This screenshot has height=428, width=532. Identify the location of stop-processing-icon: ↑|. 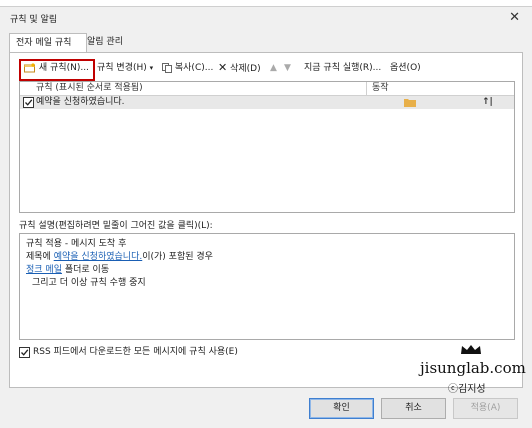
(487, 102).